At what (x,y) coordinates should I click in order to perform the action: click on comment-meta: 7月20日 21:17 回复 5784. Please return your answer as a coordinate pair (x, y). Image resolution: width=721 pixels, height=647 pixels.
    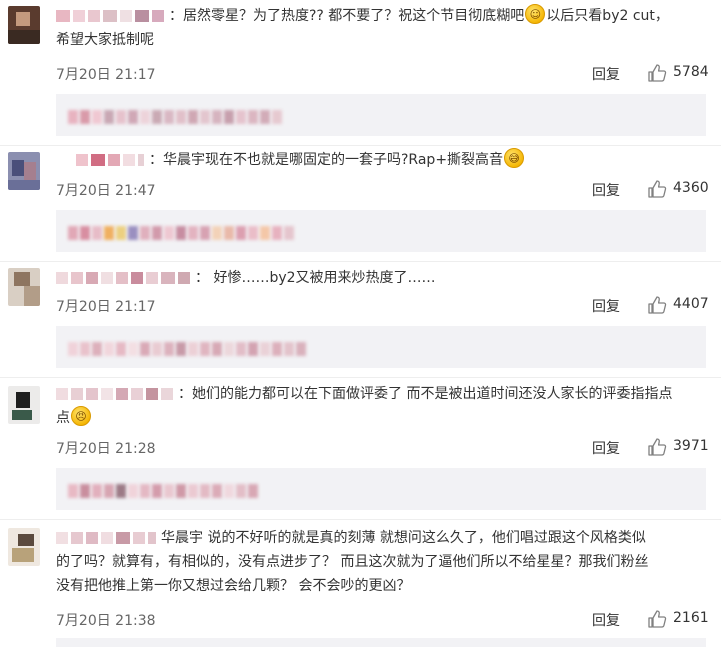
    Looking at the image, I should click on (382, 74).